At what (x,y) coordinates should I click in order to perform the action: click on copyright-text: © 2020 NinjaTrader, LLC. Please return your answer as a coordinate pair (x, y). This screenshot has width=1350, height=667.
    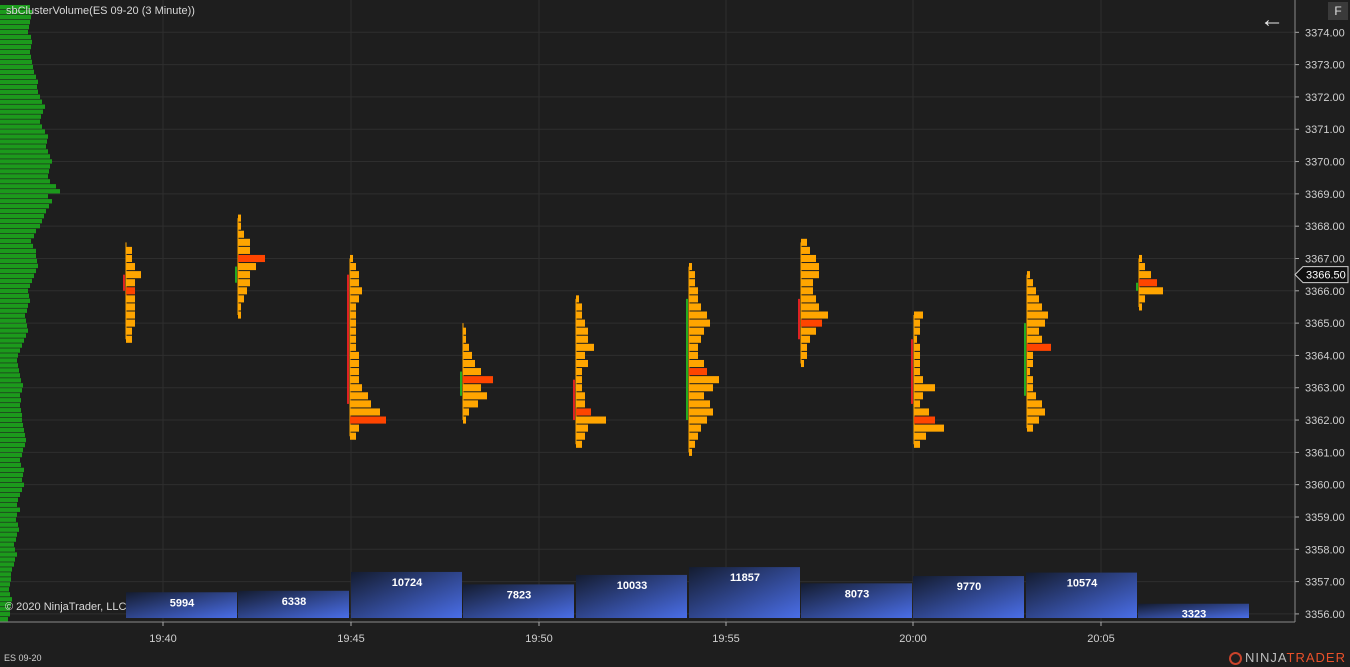
    Looking at the image, I should click on (66, 607).